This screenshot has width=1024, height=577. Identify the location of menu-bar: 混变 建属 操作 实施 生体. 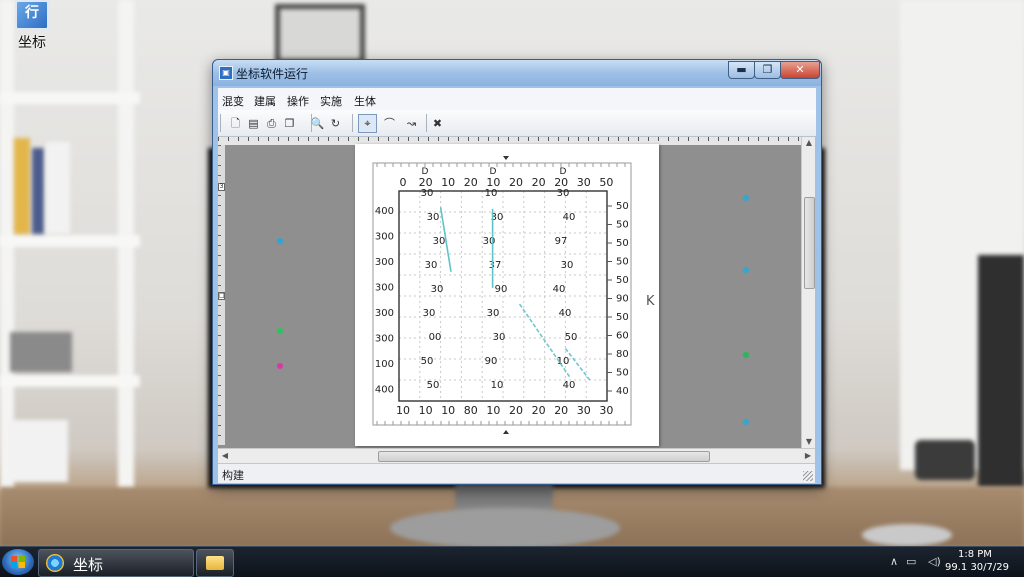
(517, 99).